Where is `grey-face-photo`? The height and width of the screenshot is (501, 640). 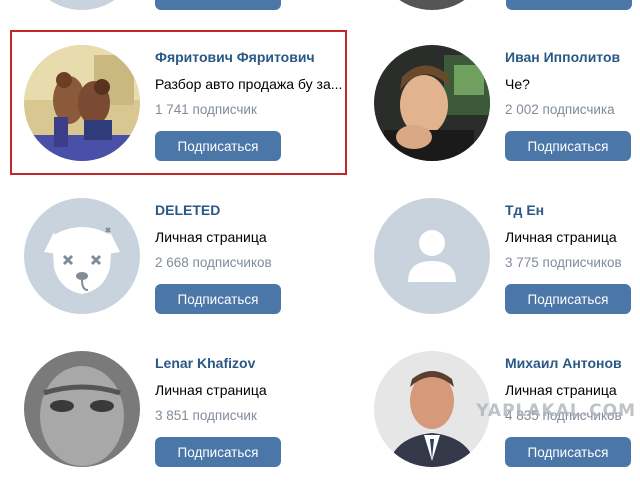
grey-face-photo is located at coordinates (82, 409).